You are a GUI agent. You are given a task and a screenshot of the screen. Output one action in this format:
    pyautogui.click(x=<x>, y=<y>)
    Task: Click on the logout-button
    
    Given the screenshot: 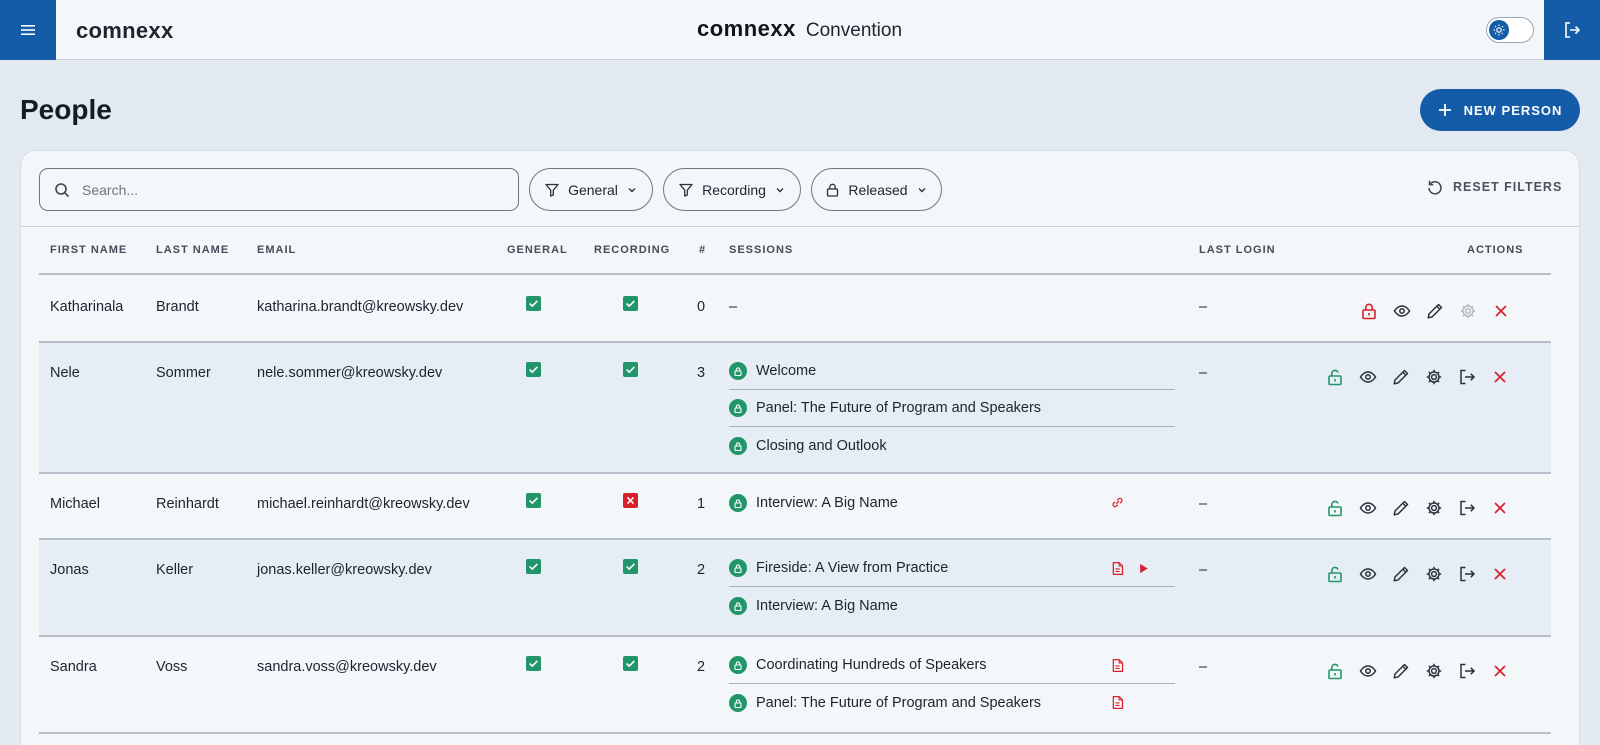 What is the action you would take?
    pyautogui.click(x=1572, y=30)
    